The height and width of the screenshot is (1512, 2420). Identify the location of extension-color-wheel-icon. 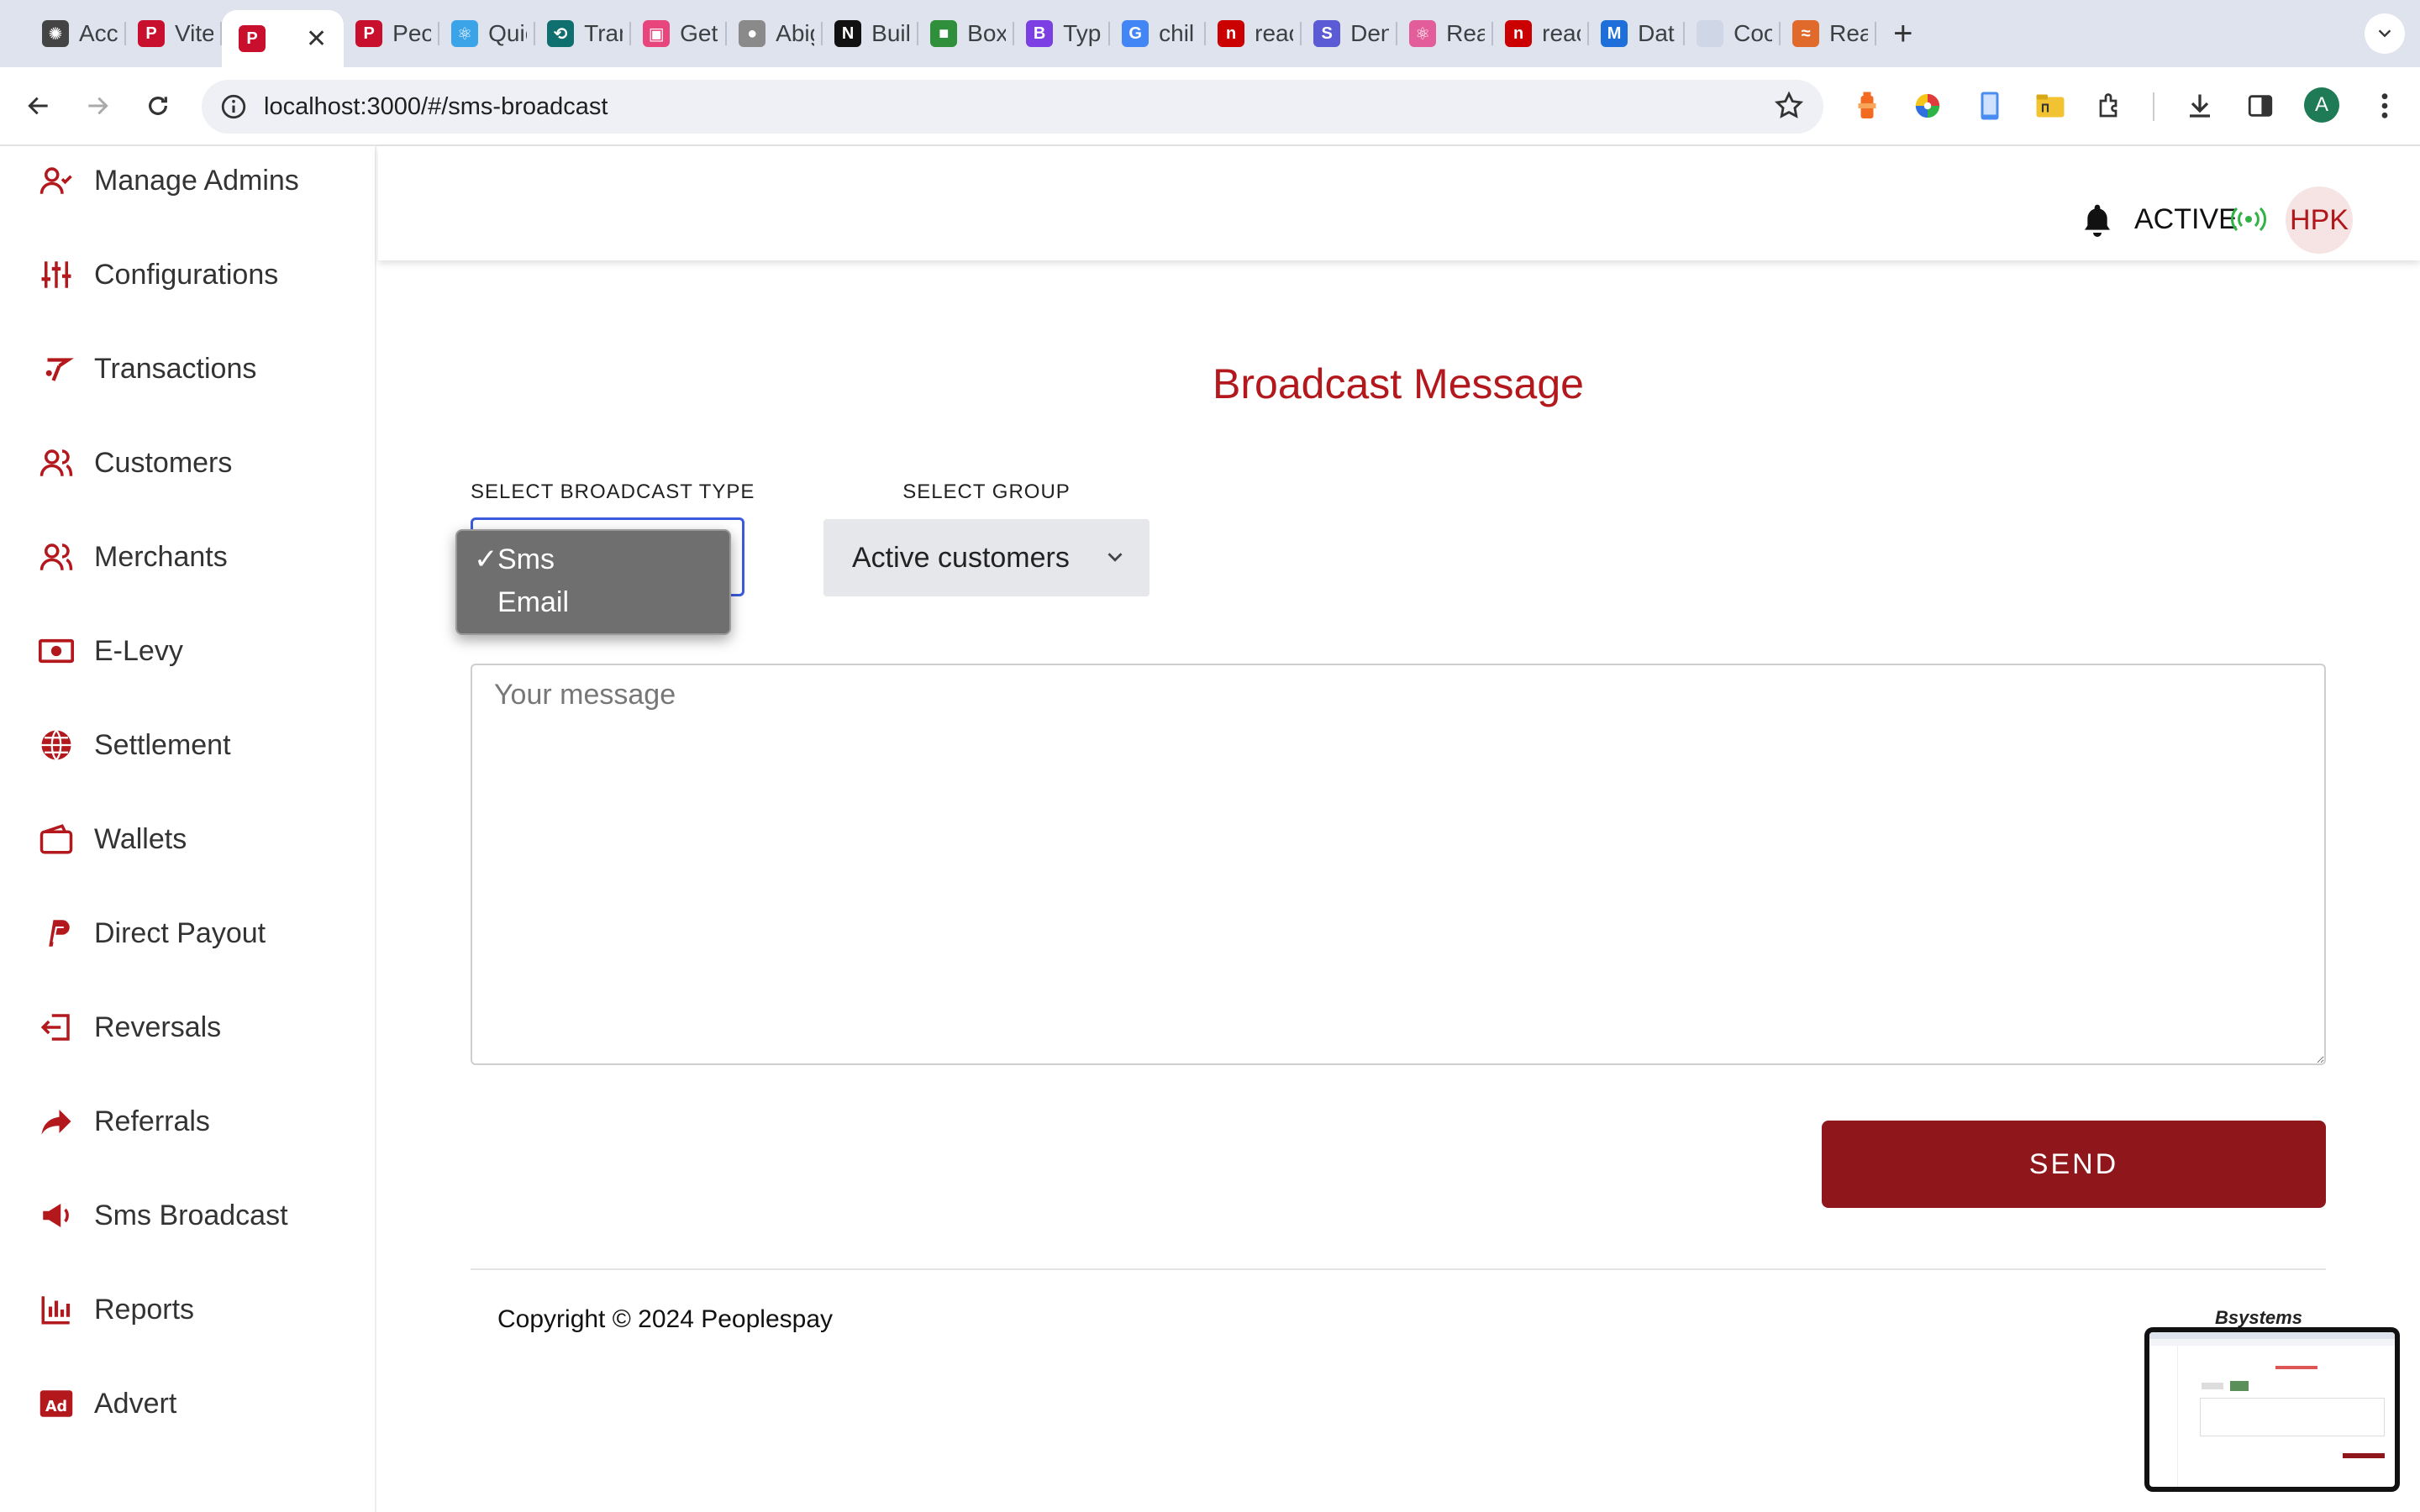
(1927, 105).